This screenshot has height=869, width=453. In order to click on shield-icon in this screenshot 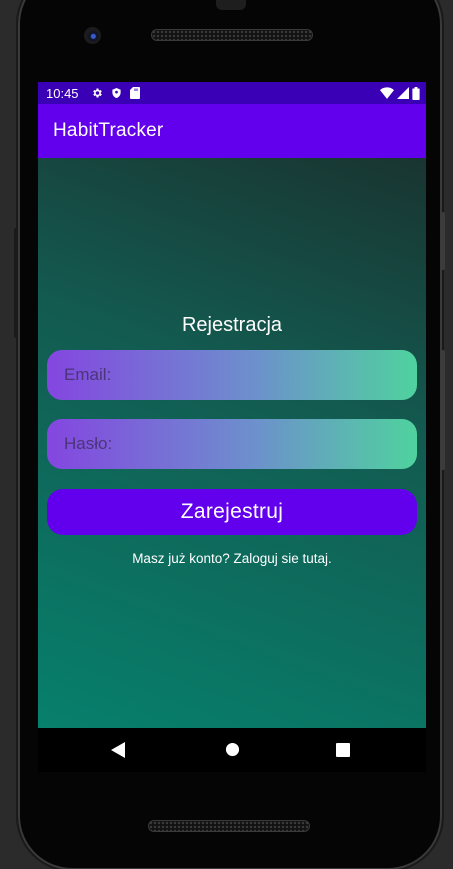, I will do `click(116, 93)`.